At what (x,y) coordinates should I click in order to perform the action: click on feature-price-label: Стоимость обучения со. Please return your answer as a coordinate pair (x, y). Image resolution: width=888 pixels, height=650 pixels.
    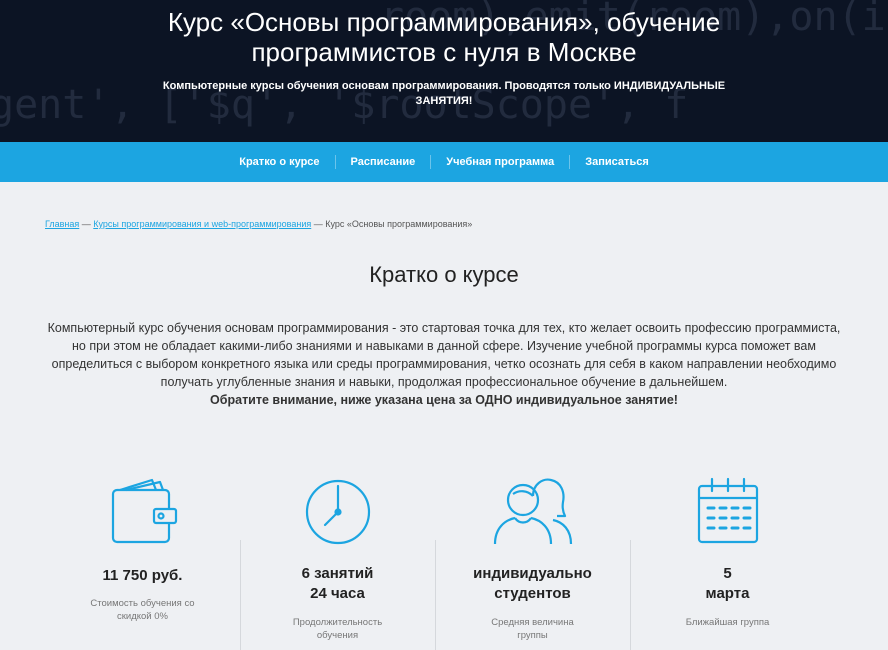
    Looking at the image, I should click on (142, 603).